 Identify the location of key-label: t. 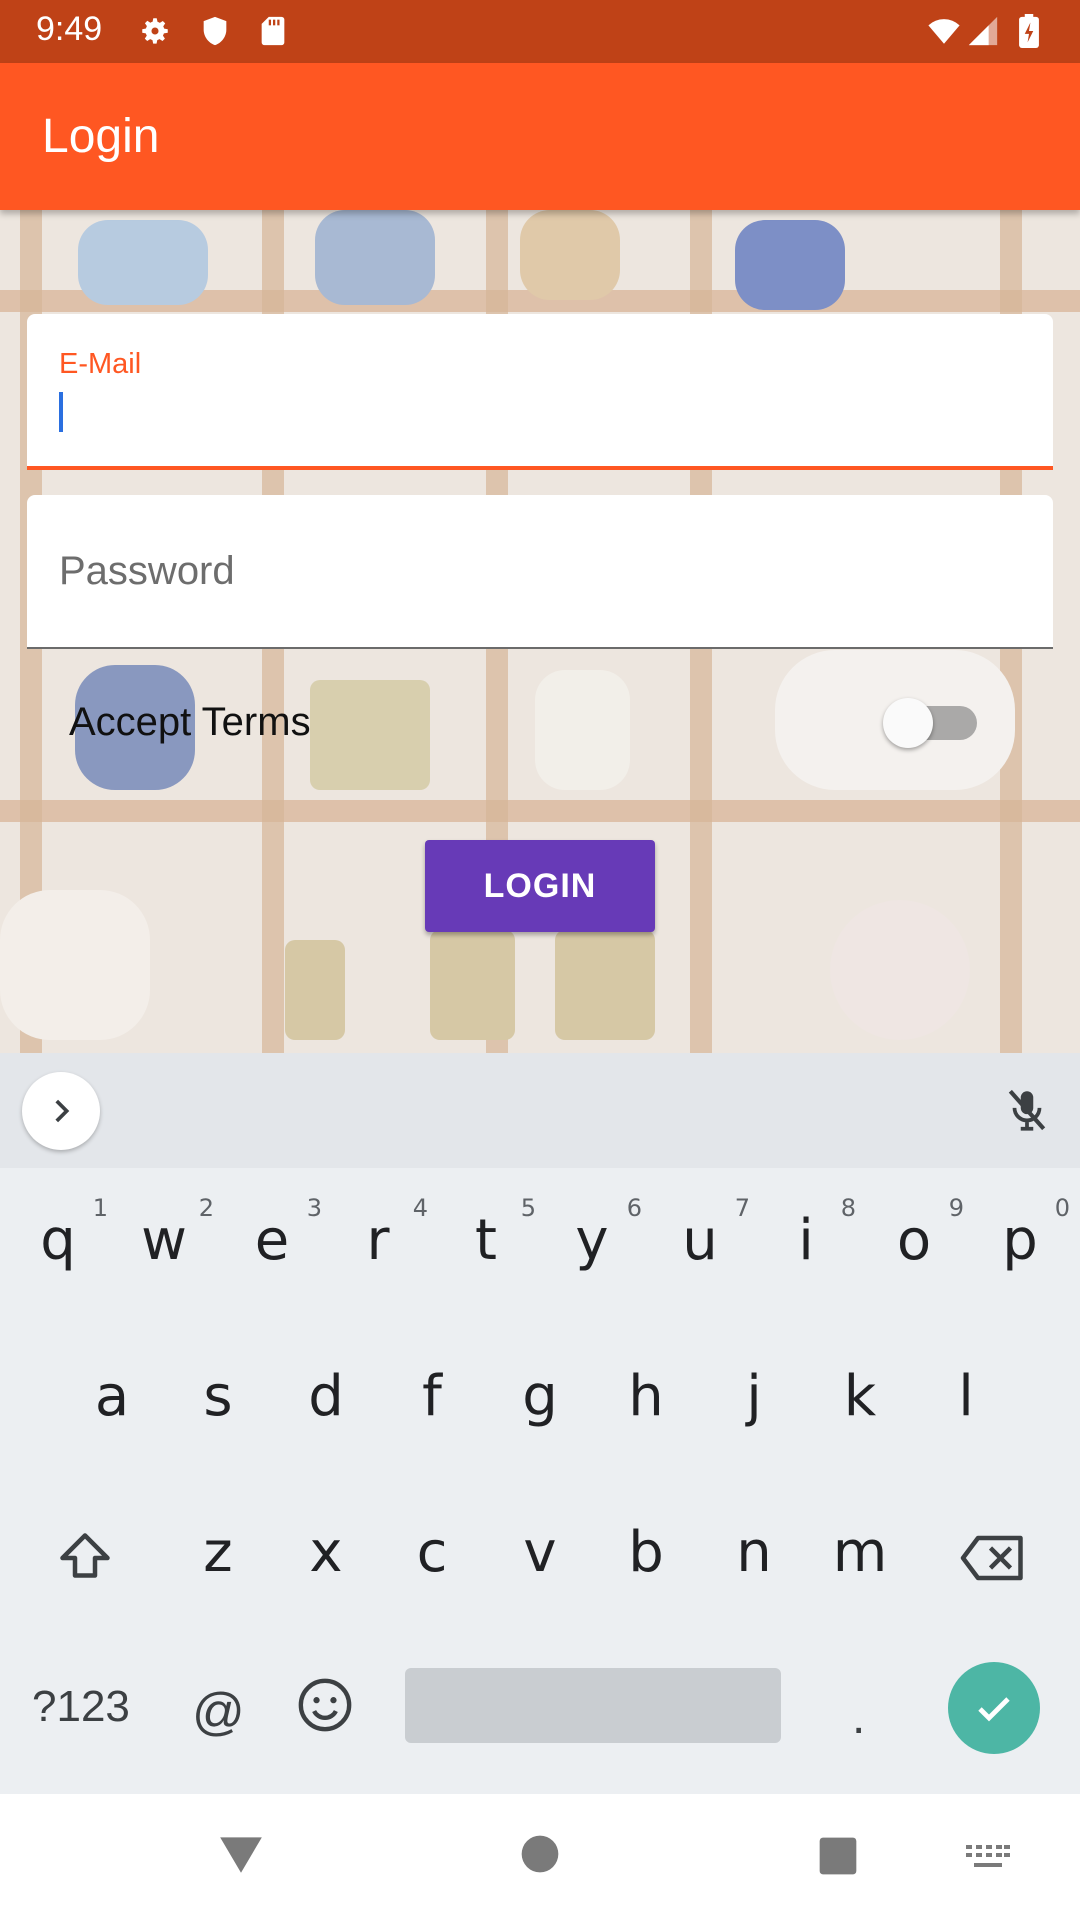
(486, 1240).